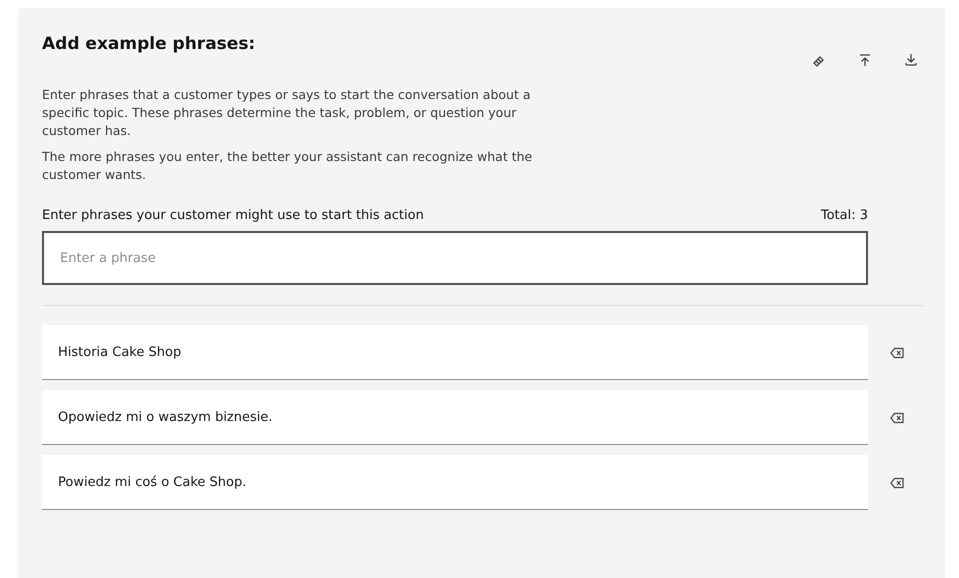 This screenshot has height=578, width=959. What do you see at coordinates (455, 258) in the screenshot?
I see `phrase-input-field: Enter a phrase` at bounding box center [455, 258].